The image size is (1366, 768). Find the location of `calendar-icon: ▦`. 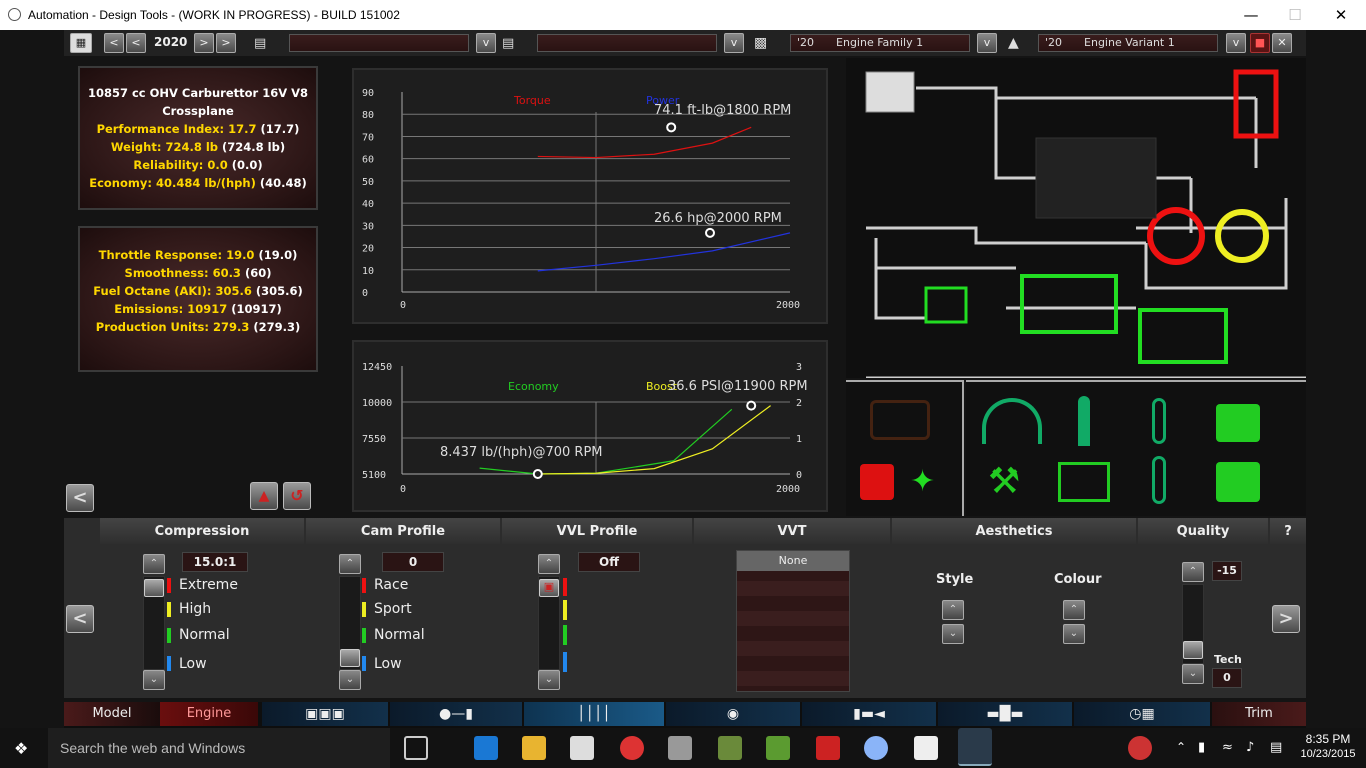

calendar-icon: ▦ is located at coordinates (81, 43).